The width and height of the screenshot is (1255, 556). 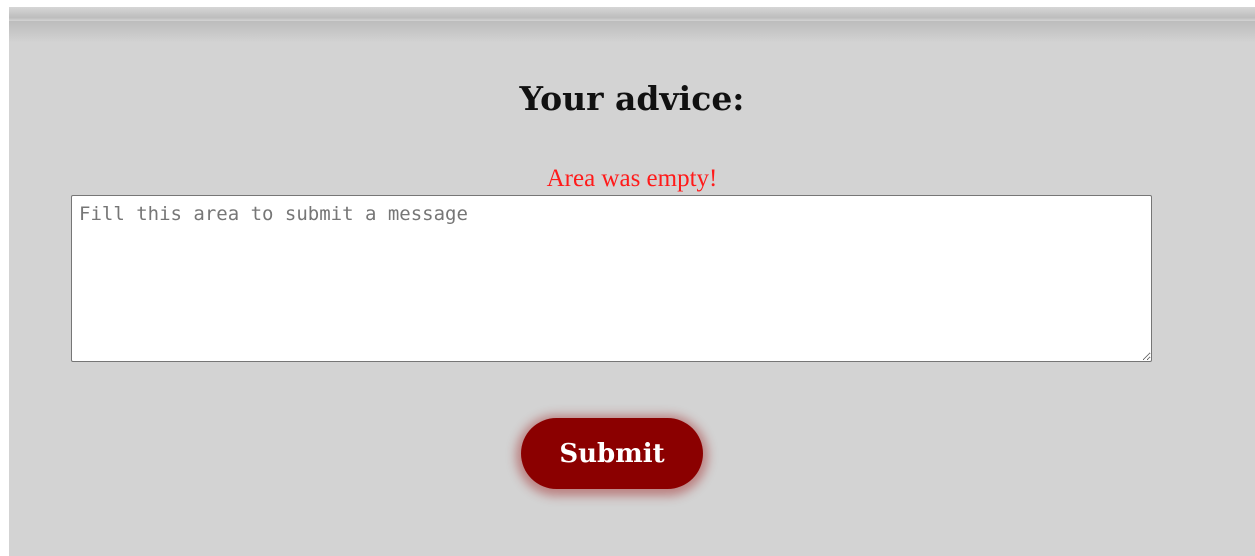 What do you see at coordinates (612, 453) in the screenshot?
I see `submit-button: Submit` at bounding box center [612, 453].